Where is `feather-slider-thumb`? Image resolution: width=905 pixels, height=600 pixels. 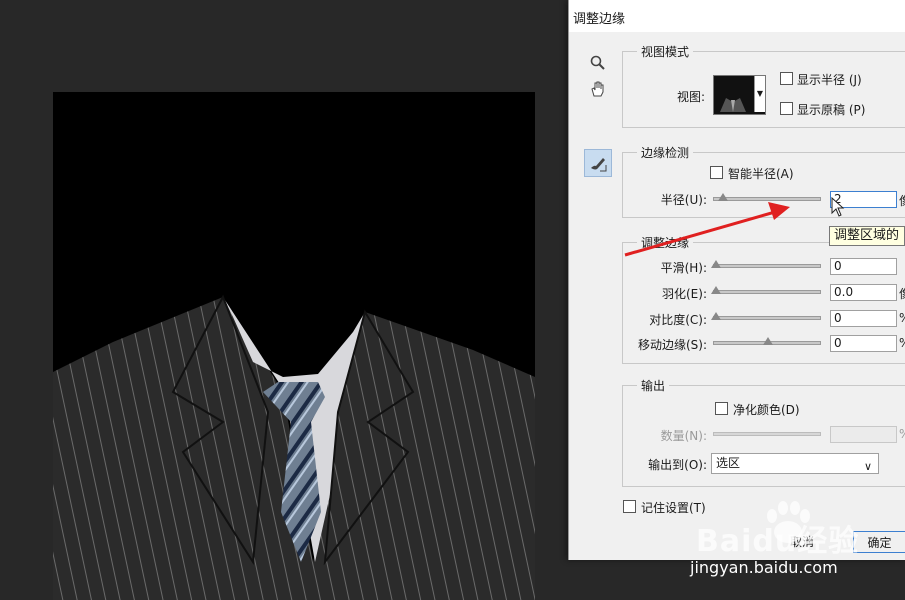
feather-slider-thumb is located at coordinates (716, 290).